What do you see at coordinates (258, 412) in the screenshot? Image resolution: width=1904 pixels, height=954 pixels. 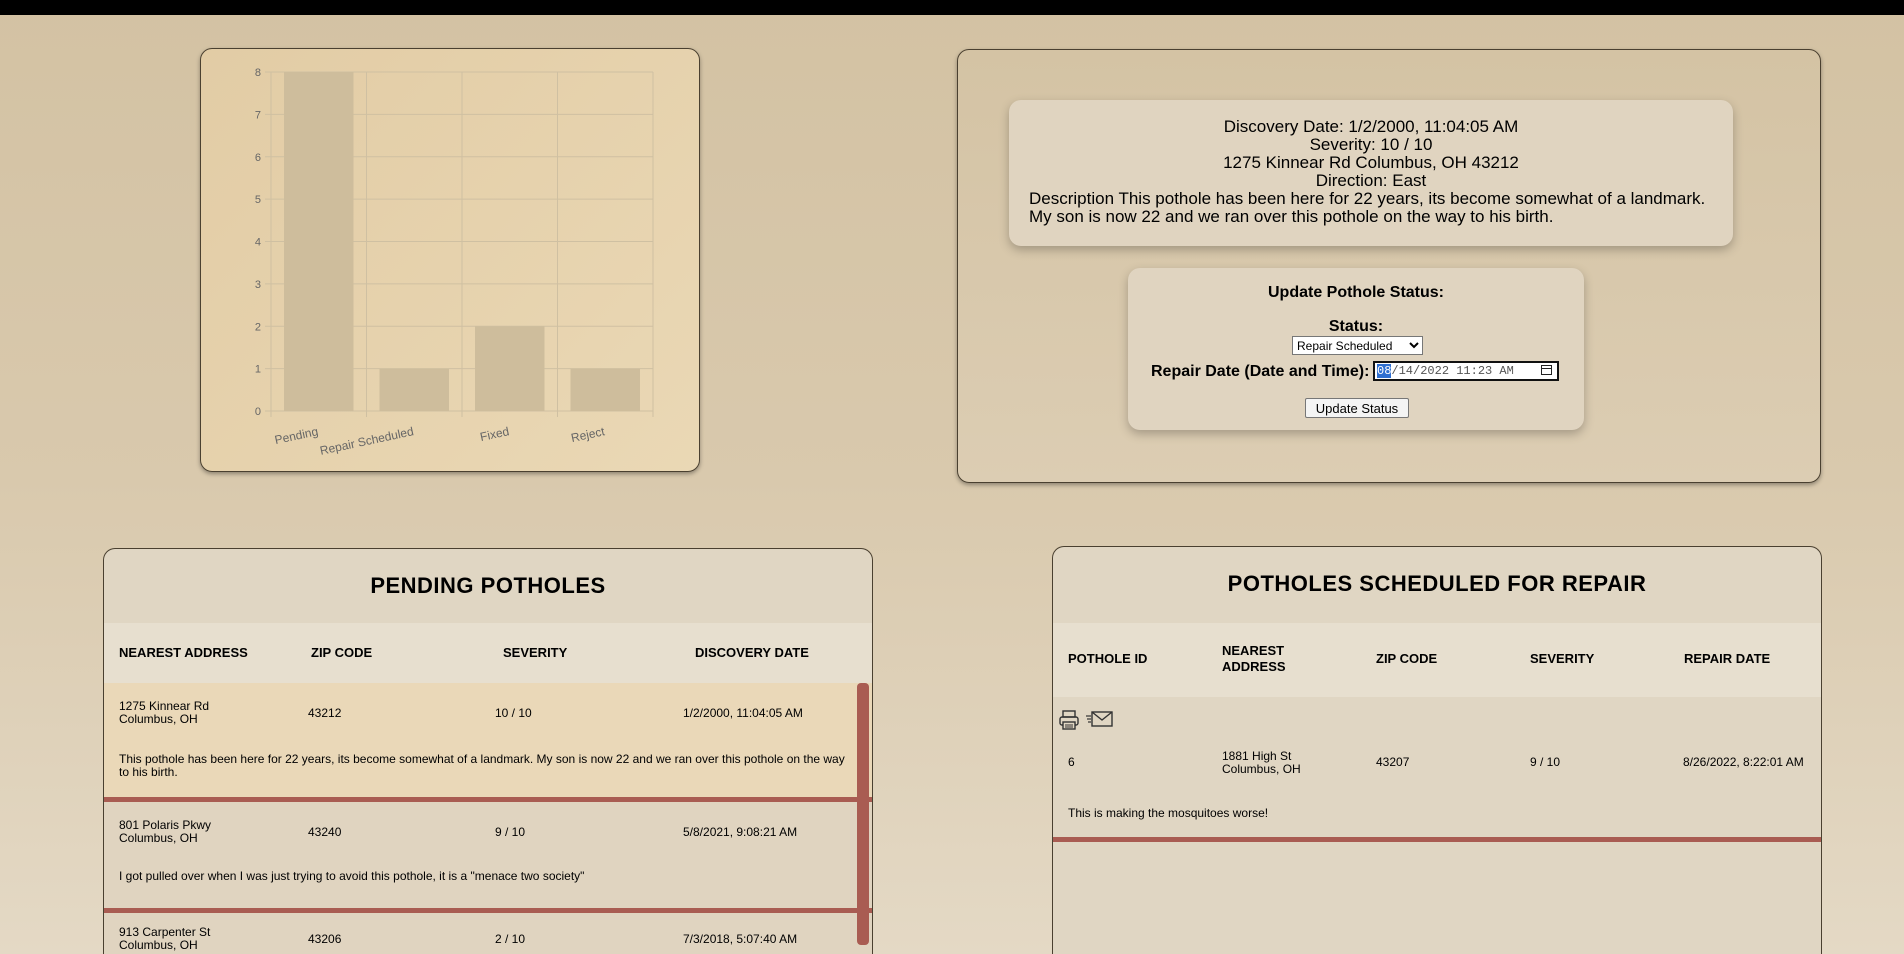 I see `y-tick-label: 0` at bounding box center [258, 412].